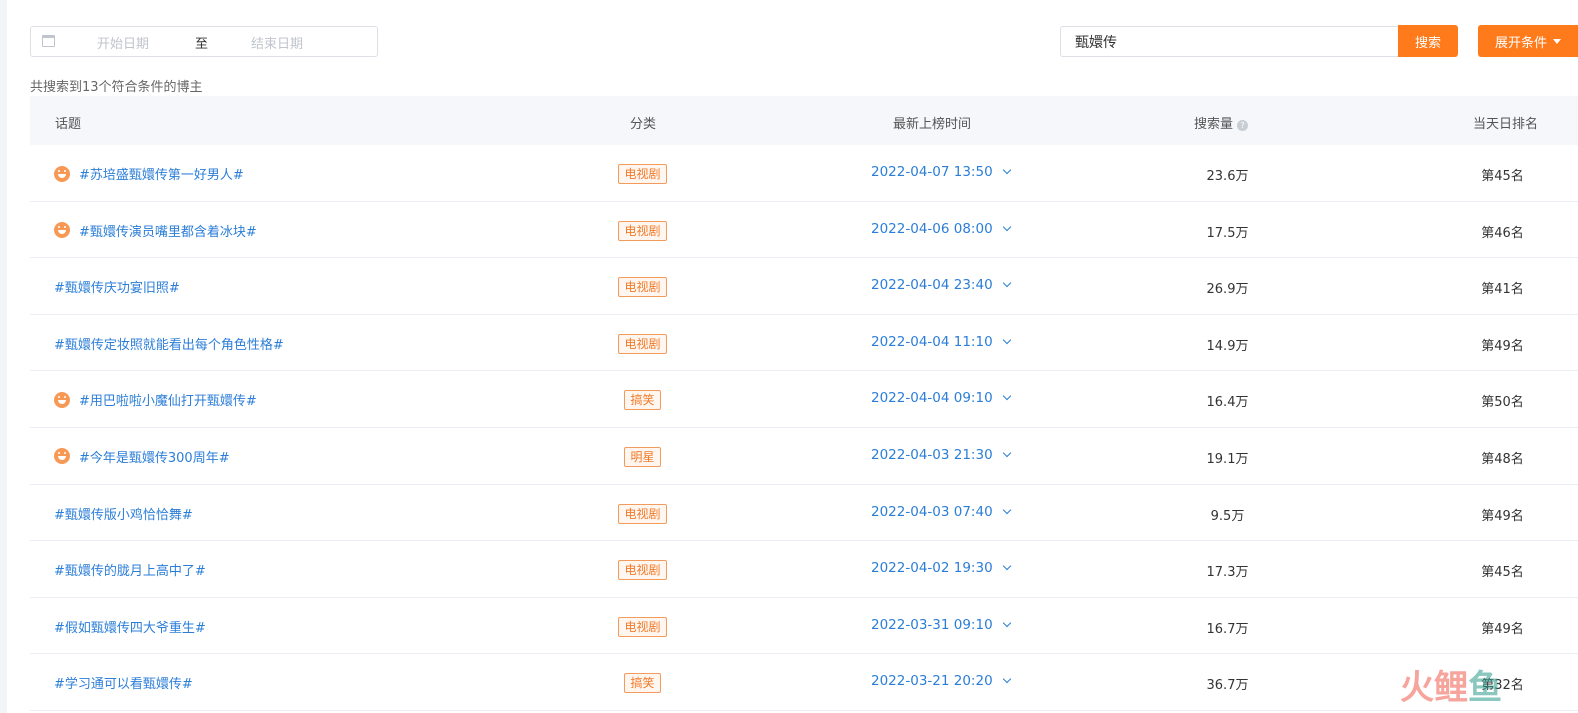  What do you see at coordinates (154, 458) in the screenshot?
I see `topic-text: #今年是甄嬛传300周年#` at bounding box center [154, 458].